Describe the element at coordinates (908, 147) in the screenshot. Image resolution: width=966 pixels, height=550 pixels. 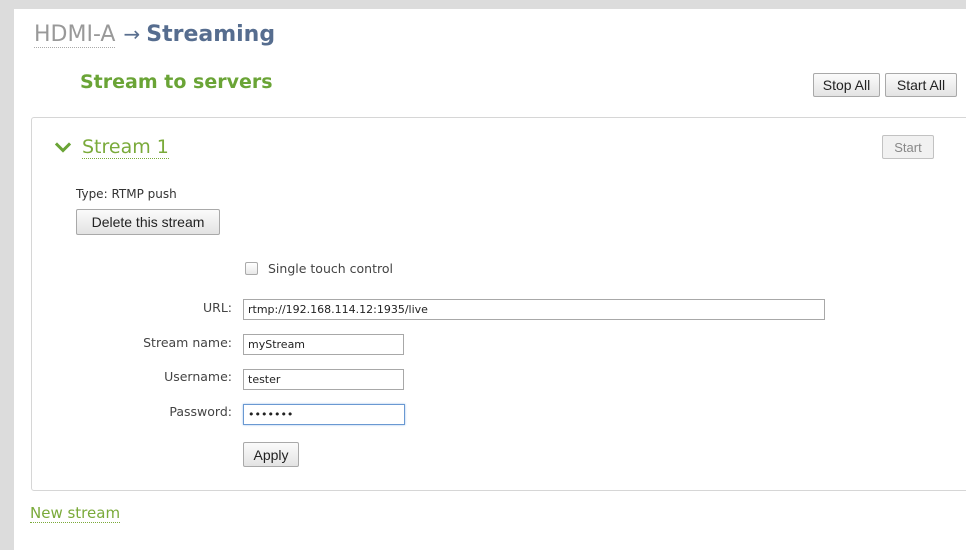
I see `start-button: Start` at that location.